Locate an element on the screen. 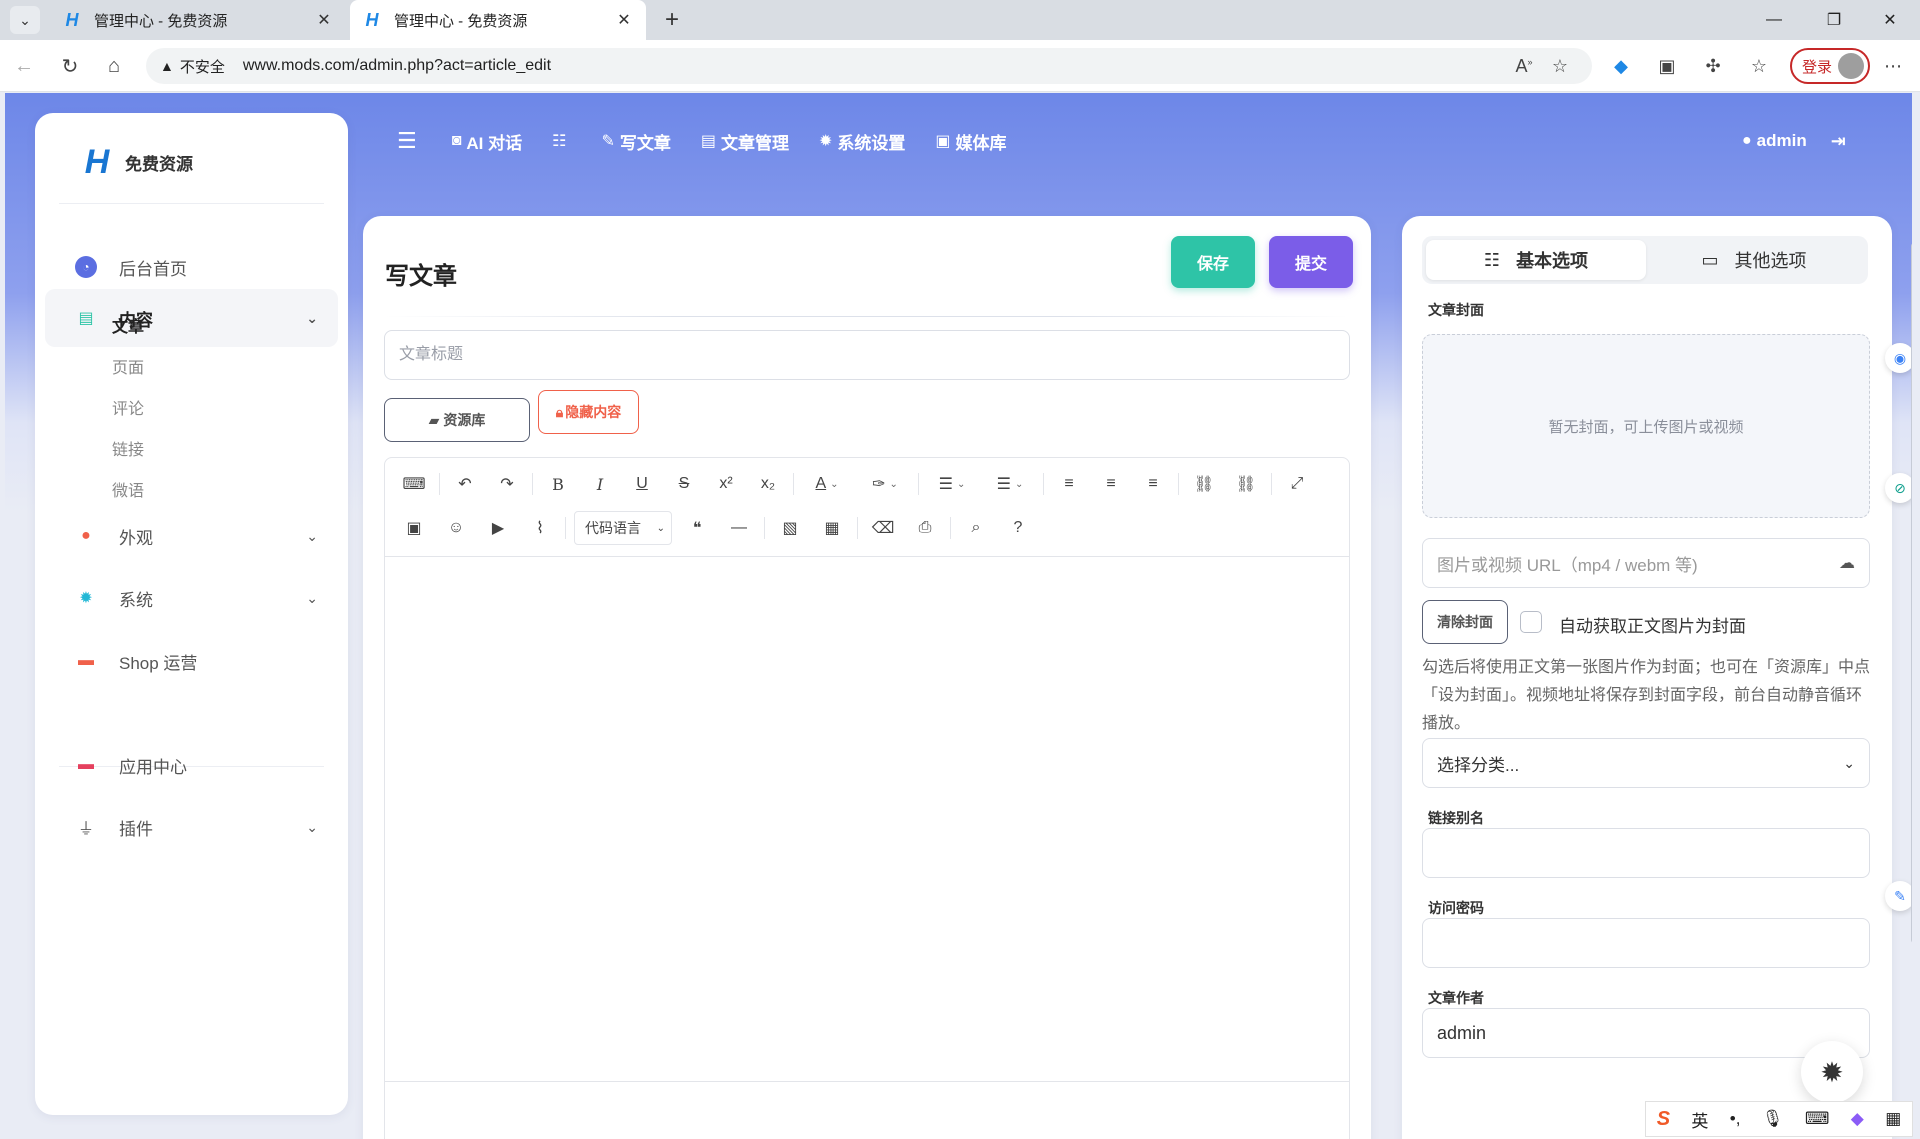  image-icon: ▣ is located at coordinates (414, 528).